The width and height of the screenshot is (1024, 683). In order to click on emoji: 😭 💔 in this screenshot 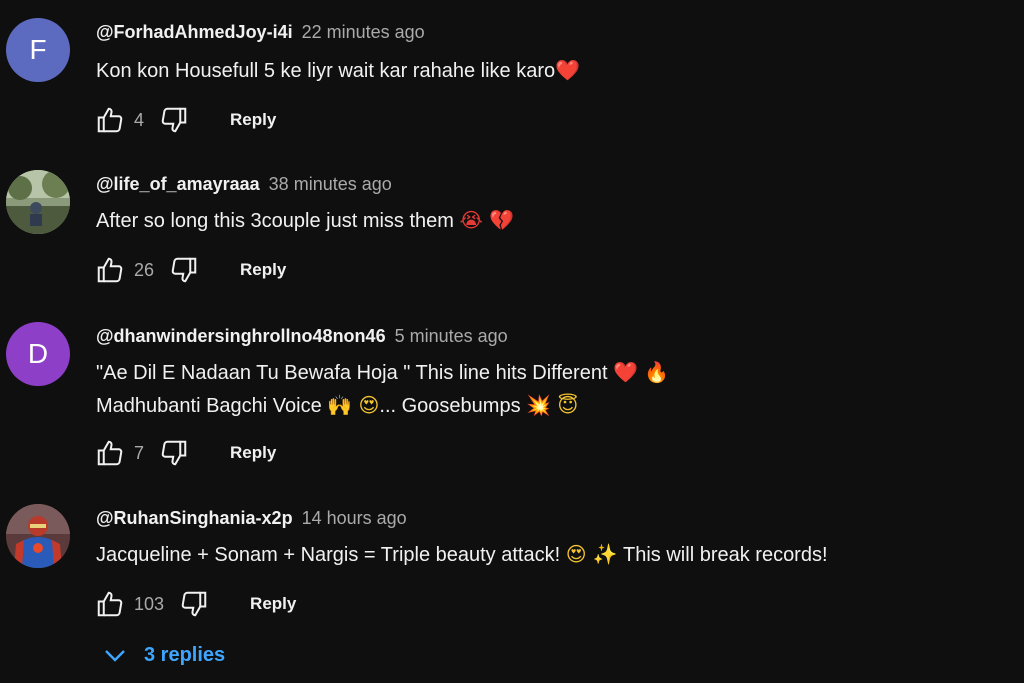, I will do `click(487, 220)`.